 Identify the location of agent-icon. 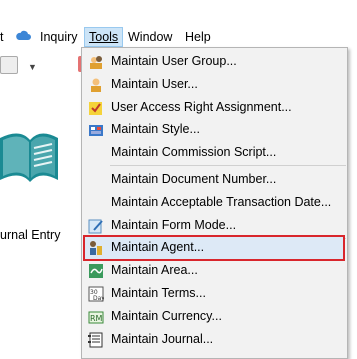
(96, 248).